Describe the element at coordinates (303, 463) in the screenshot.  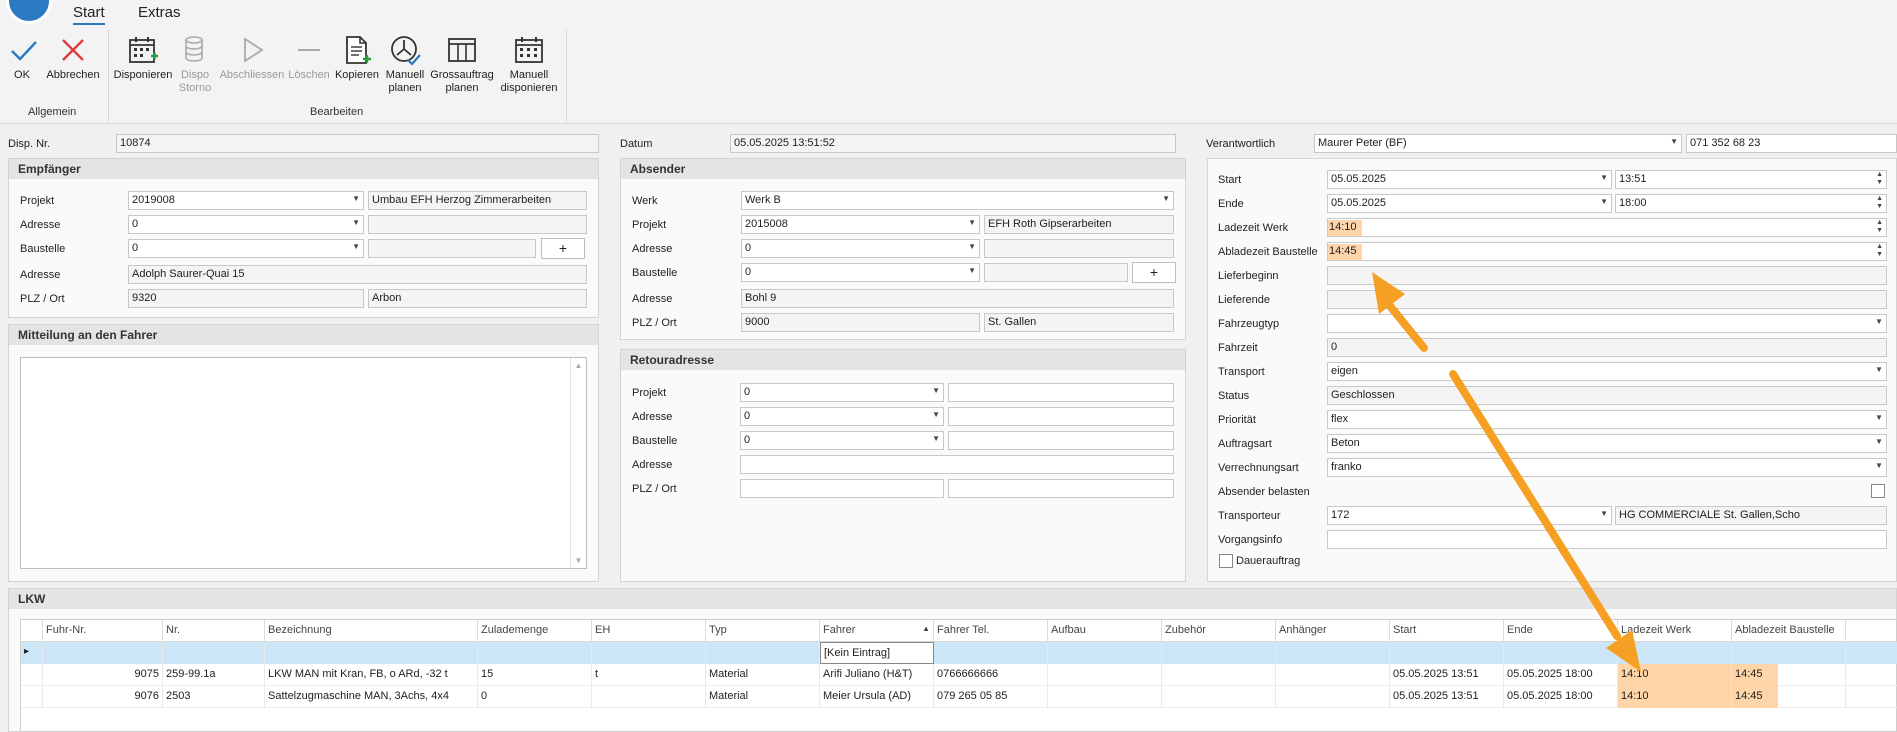
I see `mitteilung-textarea: ▲ ▼` at that location.